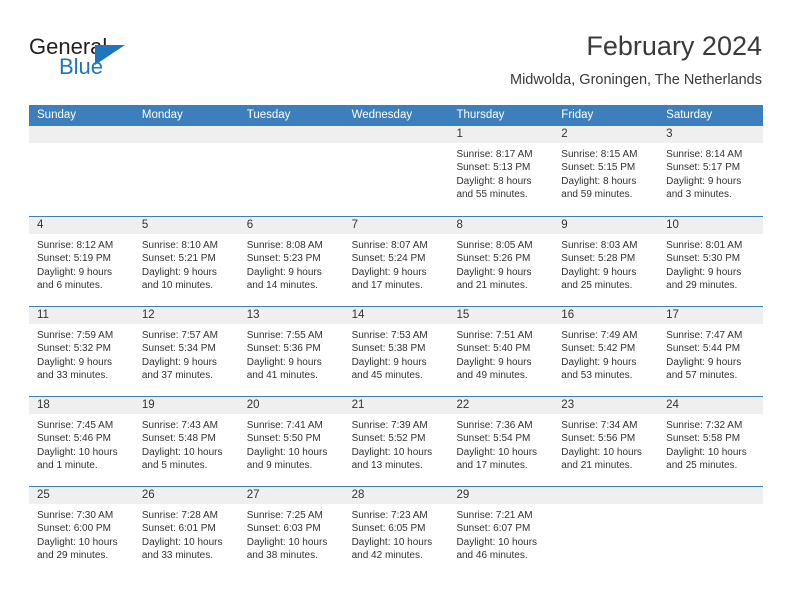  What do you see at coordinates (148, 495) in the screenshot?
I see `day-number: 26` at bounding box center [148, 495].